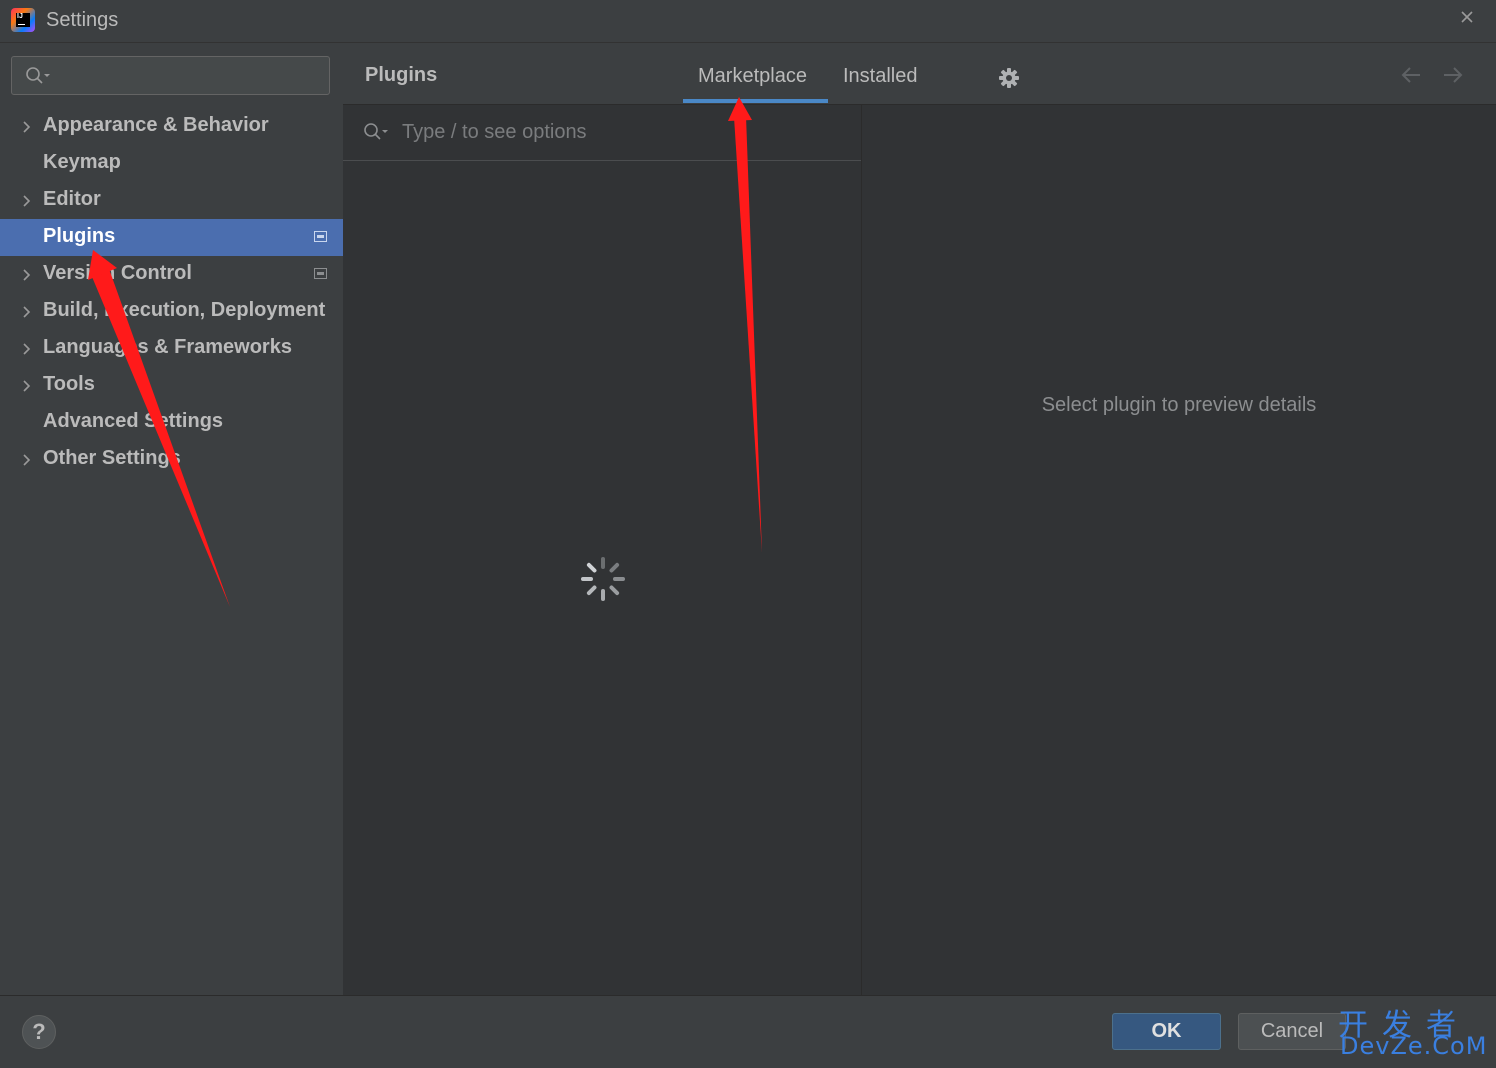  What do you see at coordinates (880, 76) in the screenshot?
I see `tab-installed: Installed` at bounding box center [880, 76].